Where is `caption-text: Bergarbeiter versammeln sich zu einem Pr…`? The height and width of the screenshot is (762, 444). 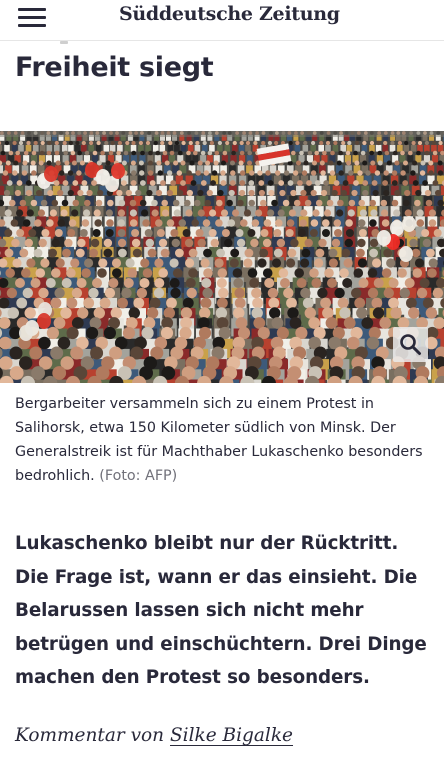
caption-text: Bergarbeiter versammeln sich zu einem Pr… is located at coordinates (219, 440).